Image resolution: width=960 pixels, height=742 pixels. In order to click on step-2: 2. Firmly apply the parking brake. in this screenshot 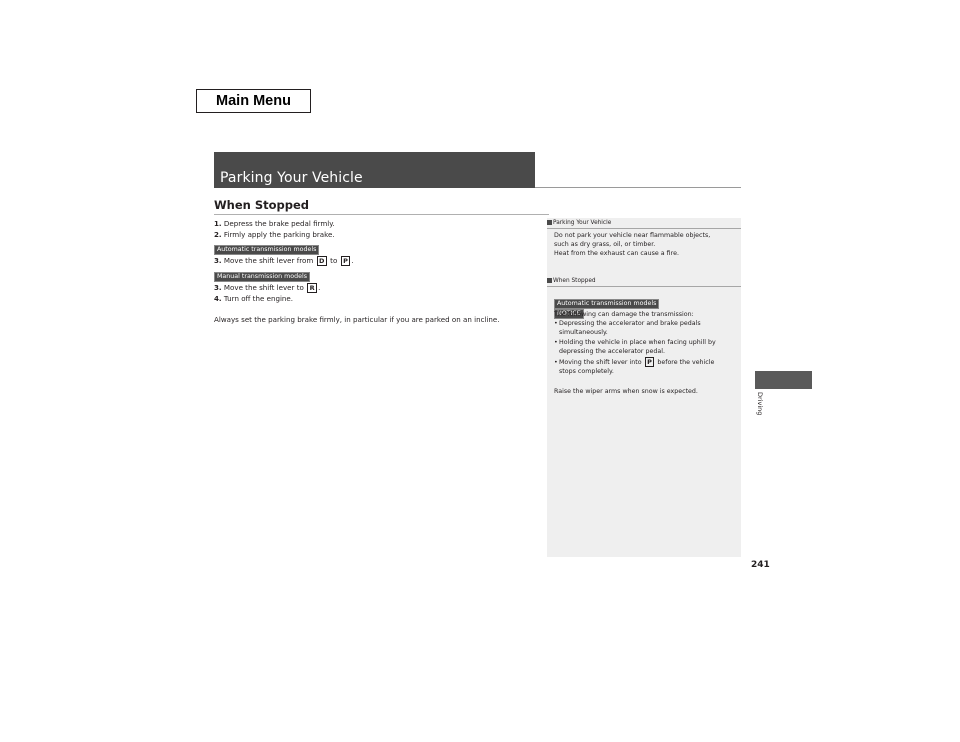, I will do `click(274, 235)`.